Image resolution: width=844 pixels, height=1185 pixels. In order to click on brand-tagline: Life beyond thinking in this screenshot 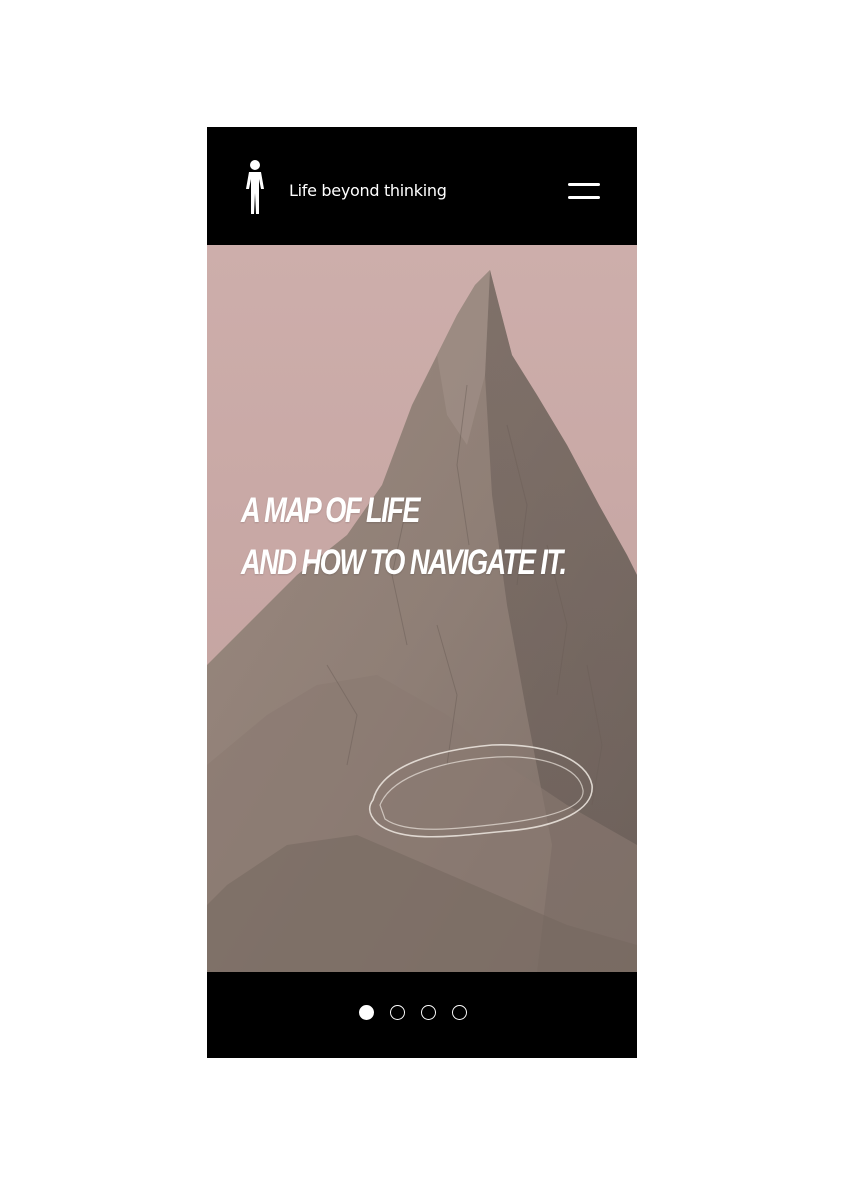, I will do `click(368, 190)`.